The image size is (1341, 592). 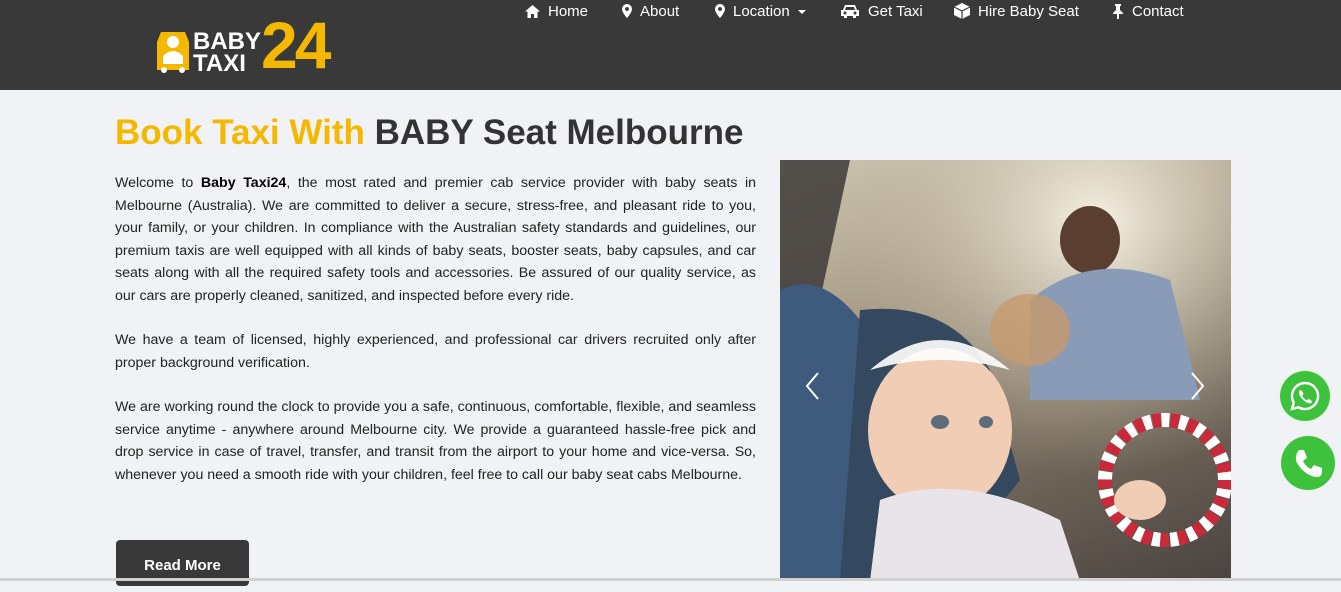 I want to click on whatsapp-button, so click(x=1305, y=396).